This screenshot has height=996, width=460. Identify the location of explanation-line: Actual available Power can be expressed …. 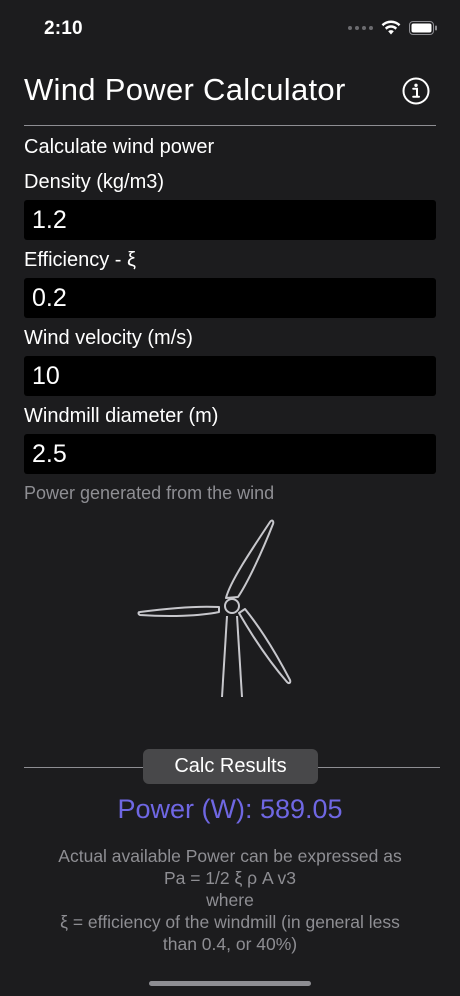
(230, 856).